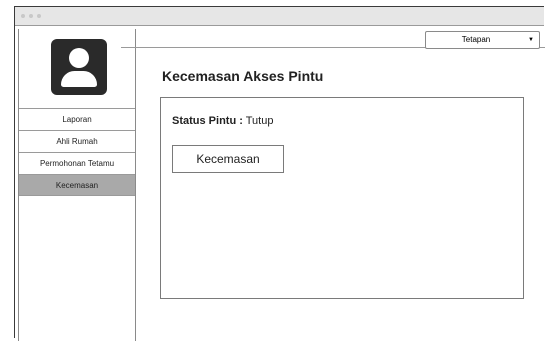 The image size is (545, 341). What do you see at coordinates (23, 16) in the screenshot?
I see `window-close-dot` at bounding box center [23, 16].